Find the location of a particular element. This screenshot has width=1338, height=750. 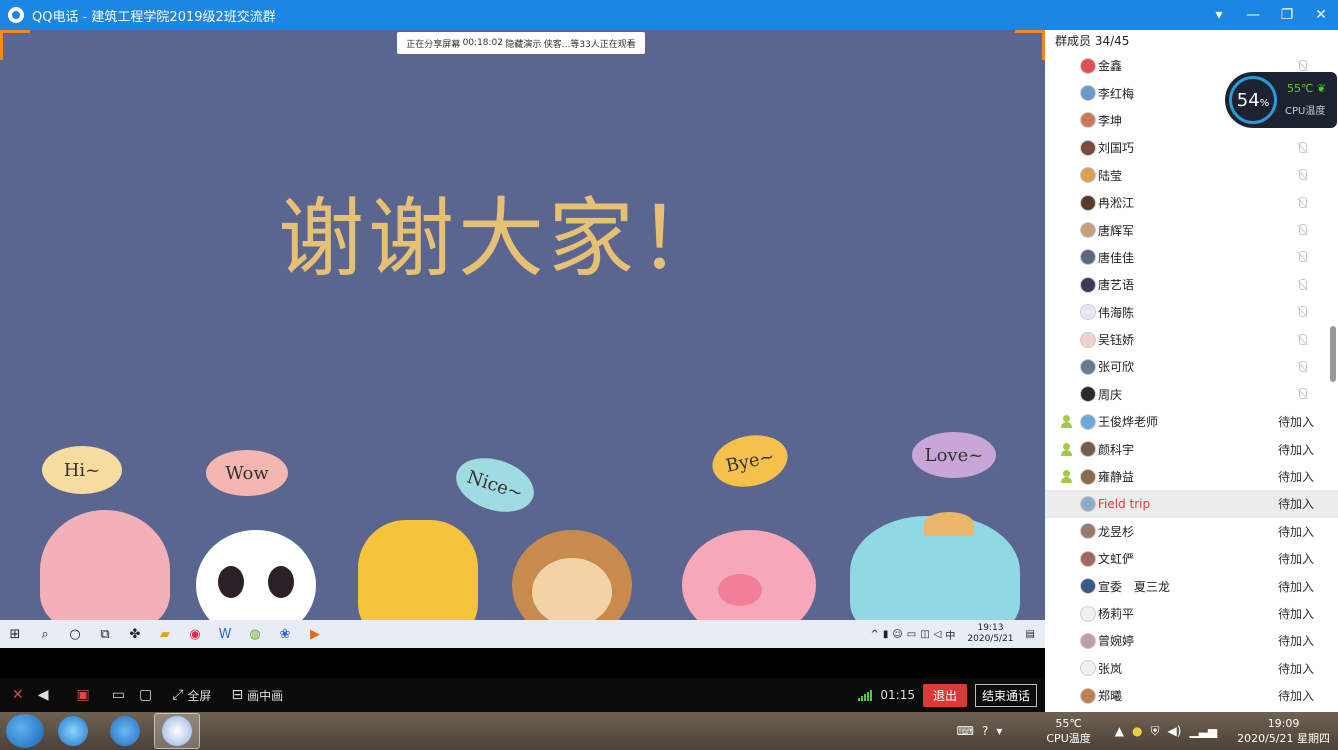

taskbar-qq-button is located at coordinates (177, 731).